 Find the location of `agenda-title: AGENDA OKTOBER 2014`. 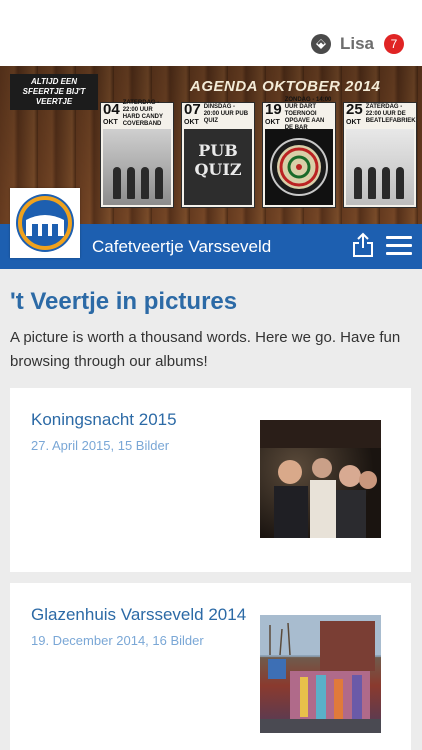

agenda-title: AGENDA OKTOBER 2014 is located at coordinates (285, 86).